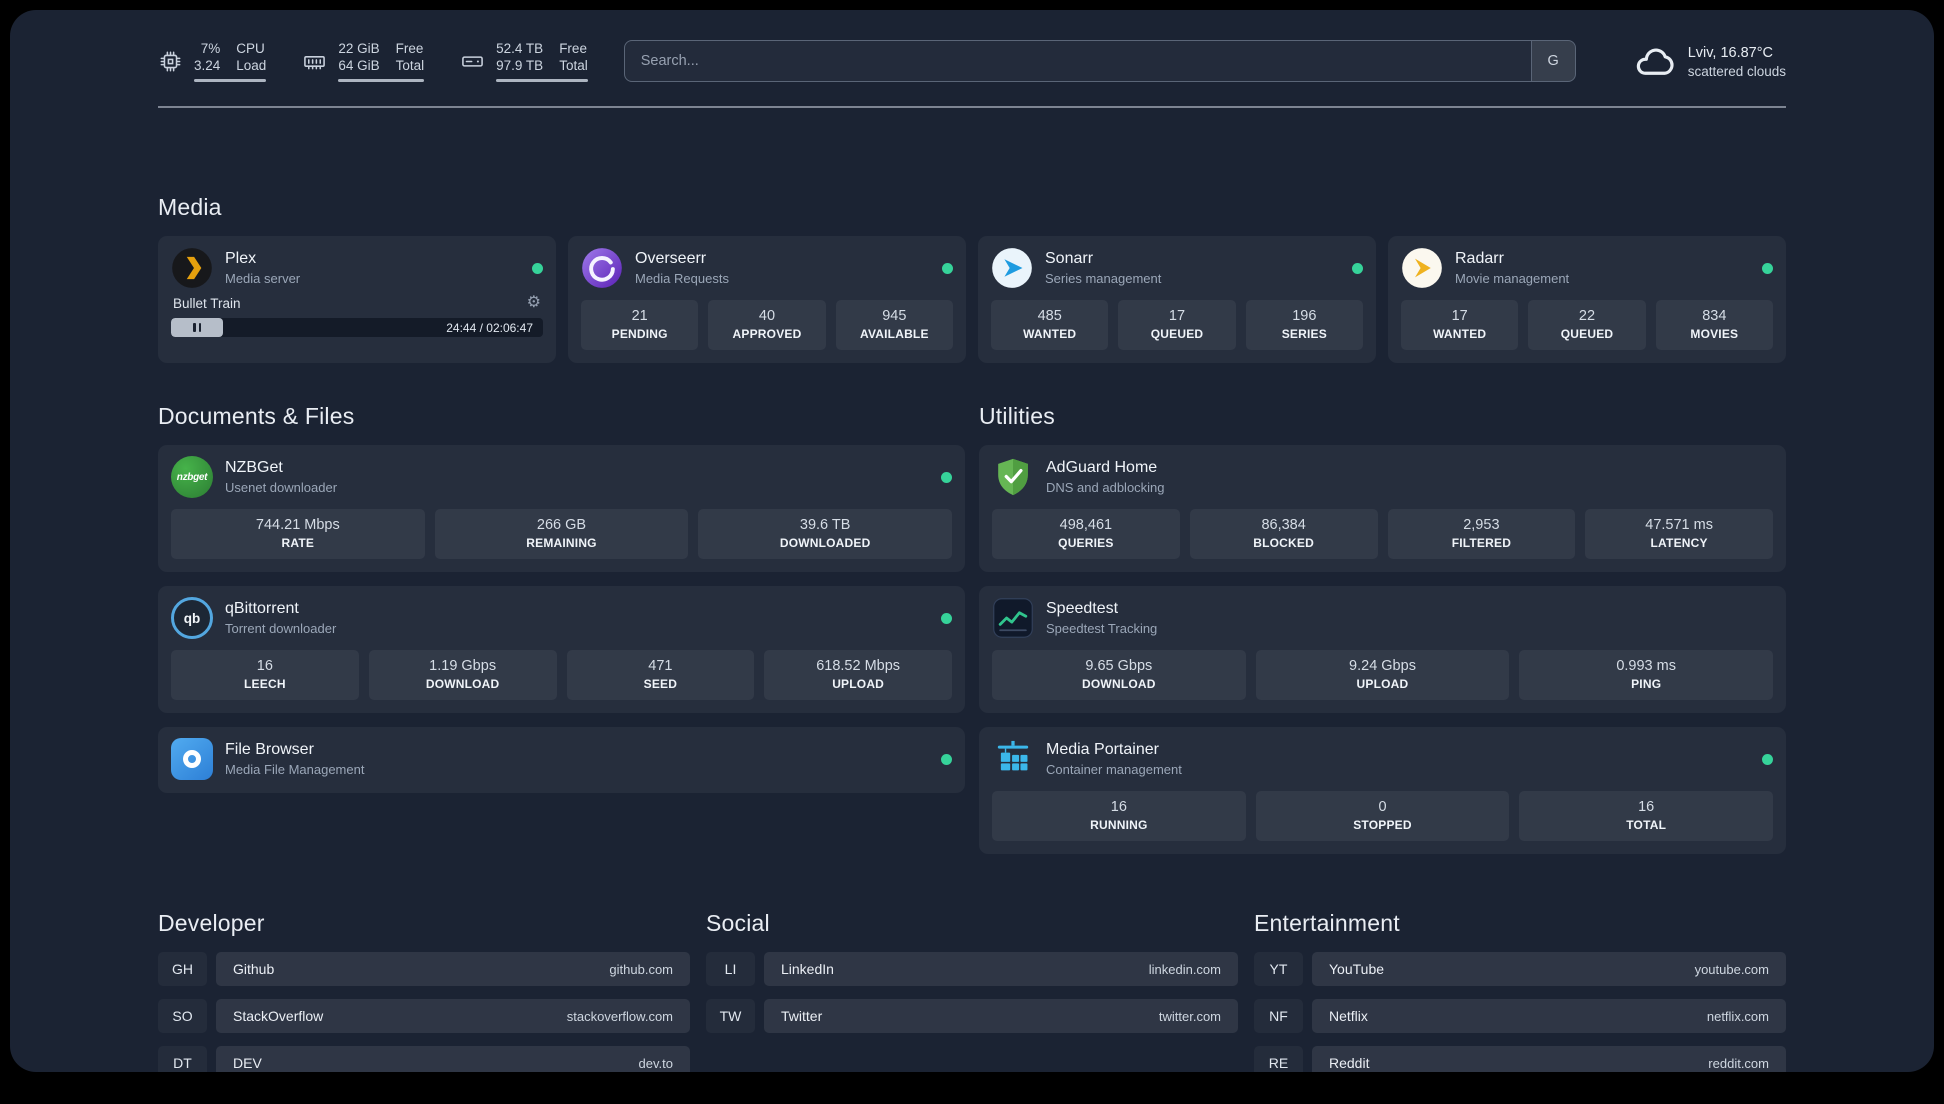 The image size is (1944, 1104). I want to click on disk-free-label: Free, so click(573, 48).